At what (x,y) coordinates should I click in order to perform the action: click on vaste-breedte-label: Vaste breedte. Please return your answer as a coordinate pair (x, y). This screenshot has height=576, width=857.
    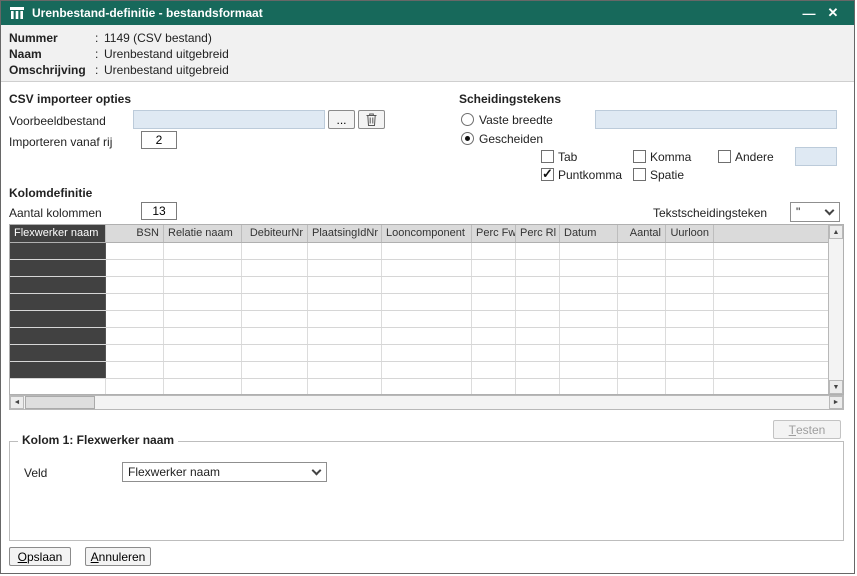
    Looking at the image, I should click on (516, 120).